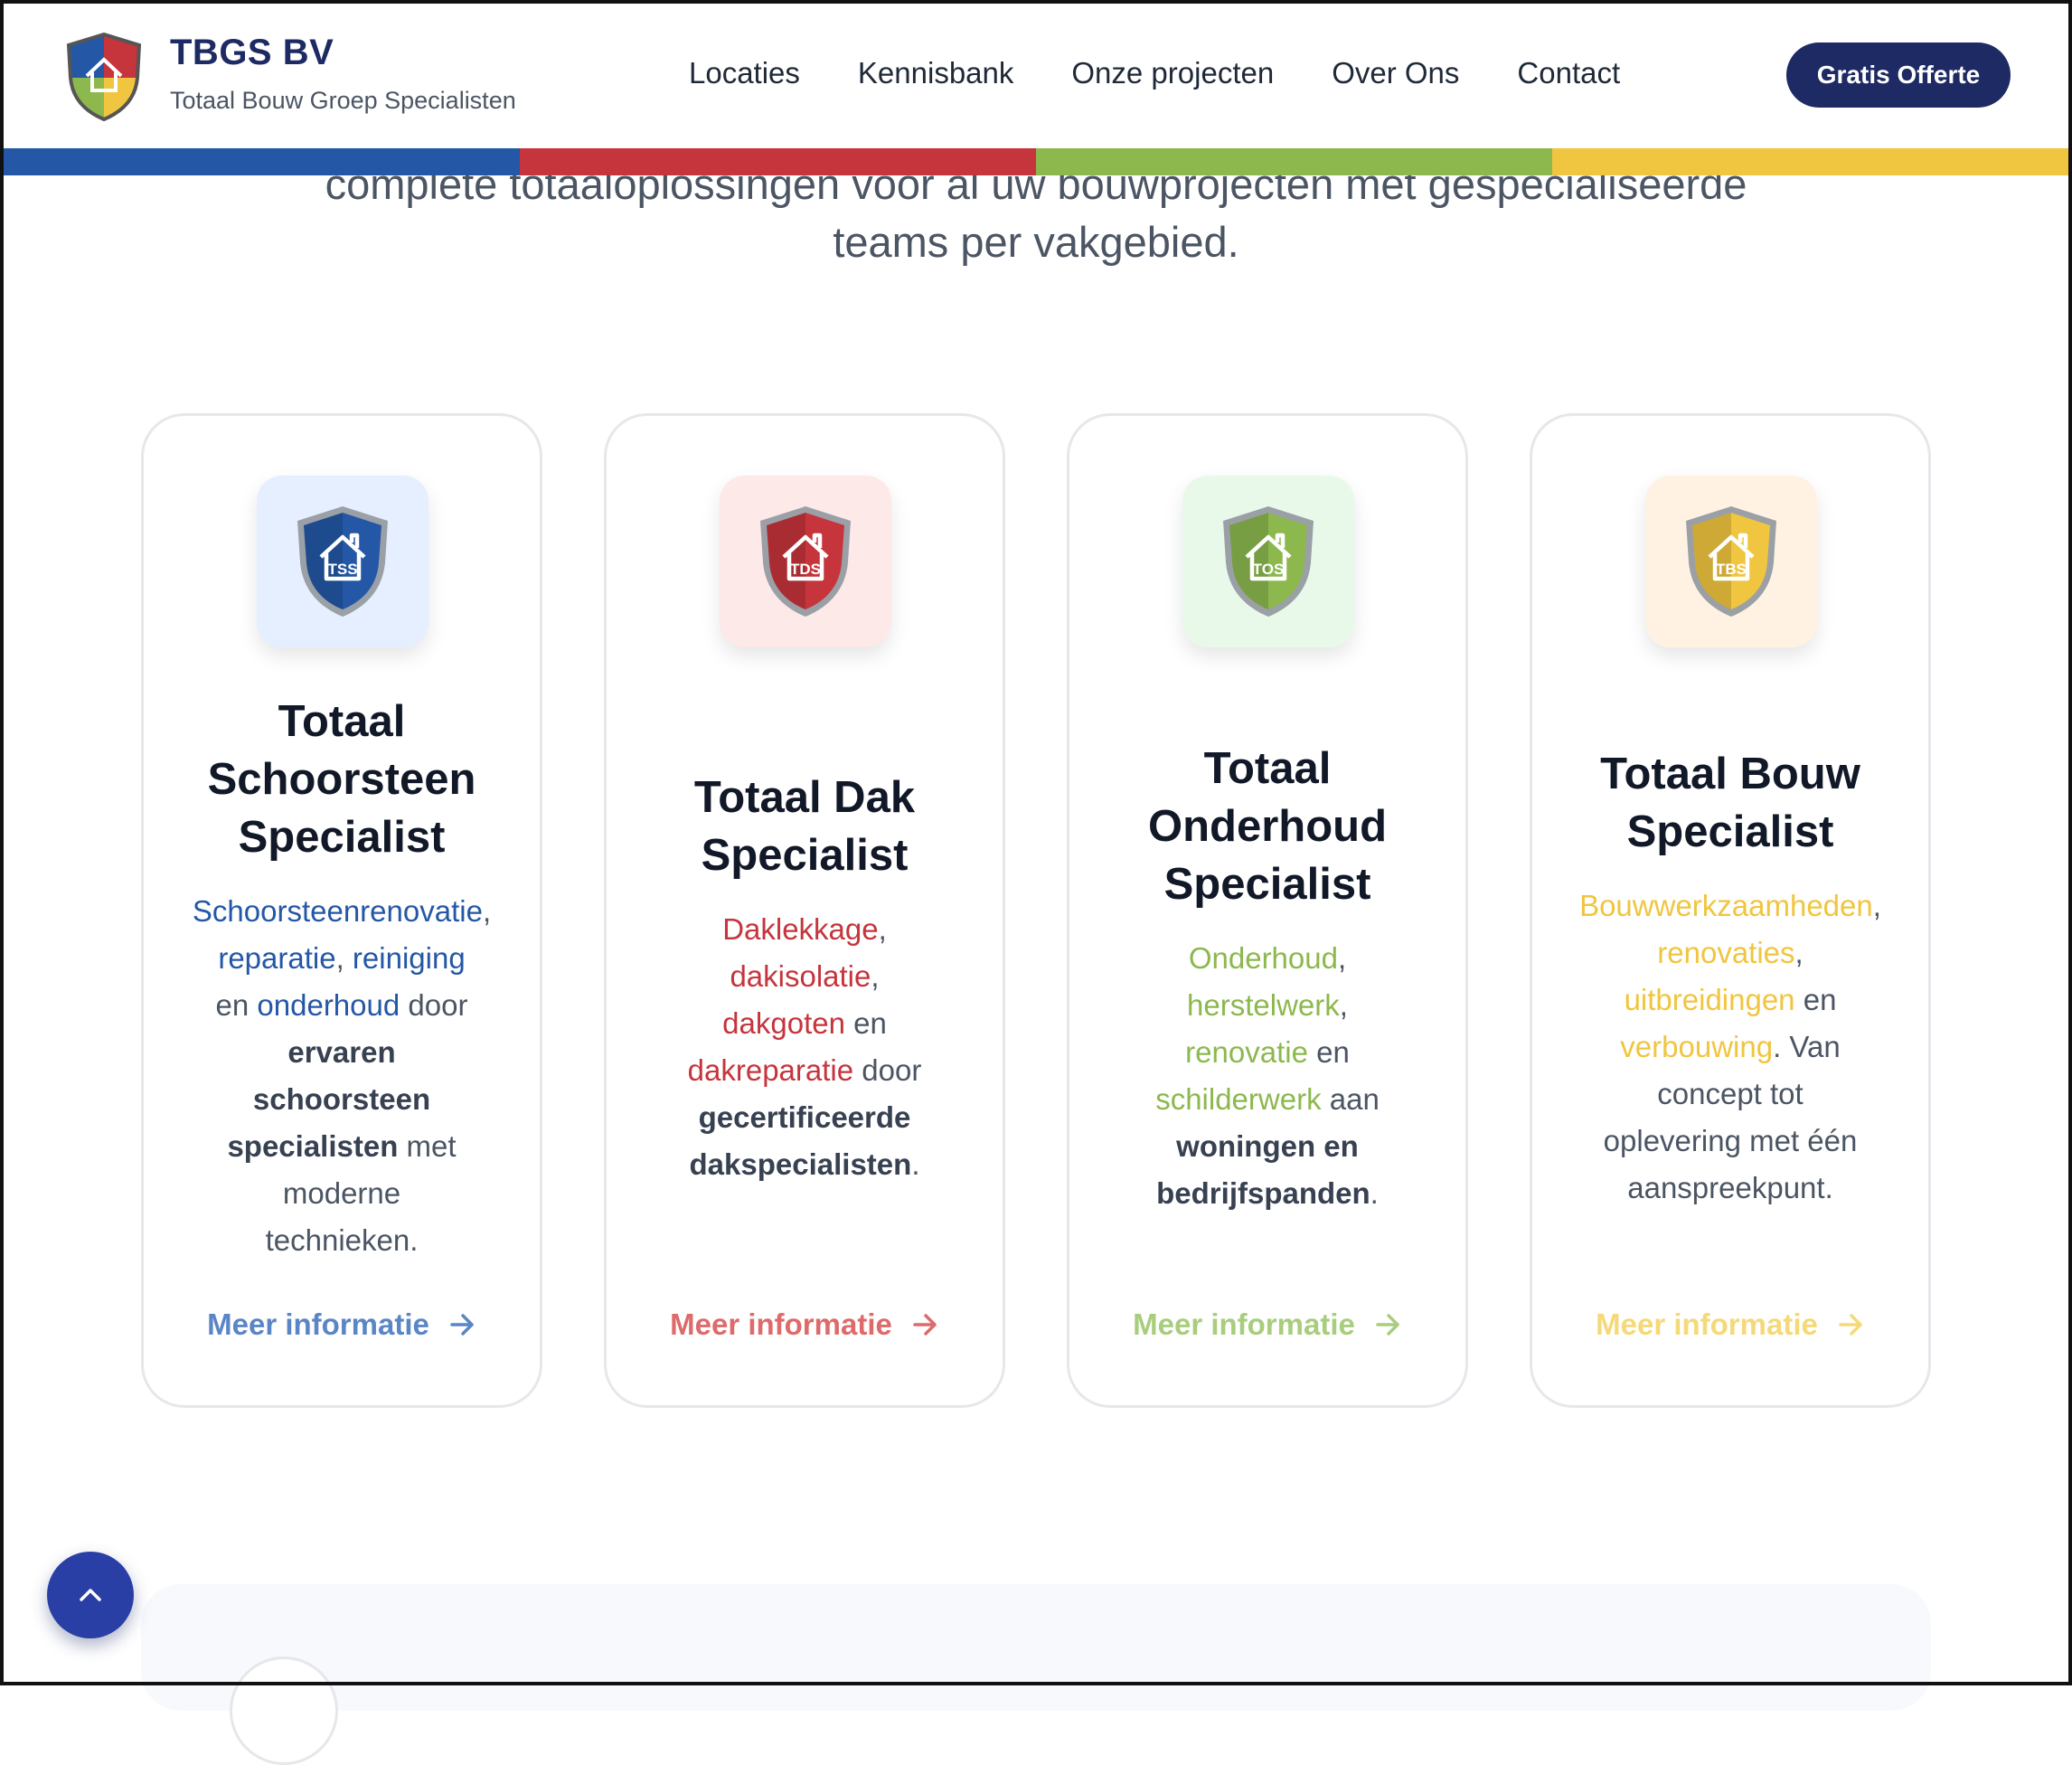 The height and width of the screenshot is (1765, 2072). Describe the element at coordinates (1294, 161) in the screenshot. I see `stripe-green` at that location.